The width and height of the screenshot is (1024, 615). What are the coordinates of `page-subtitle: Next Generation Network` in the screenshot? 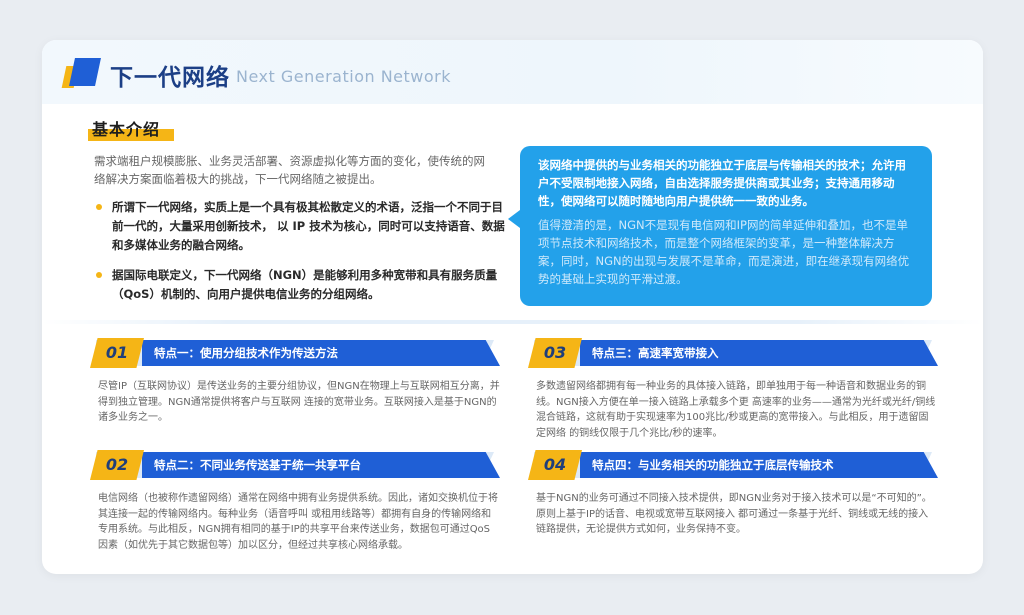 It's located at (344, 76).